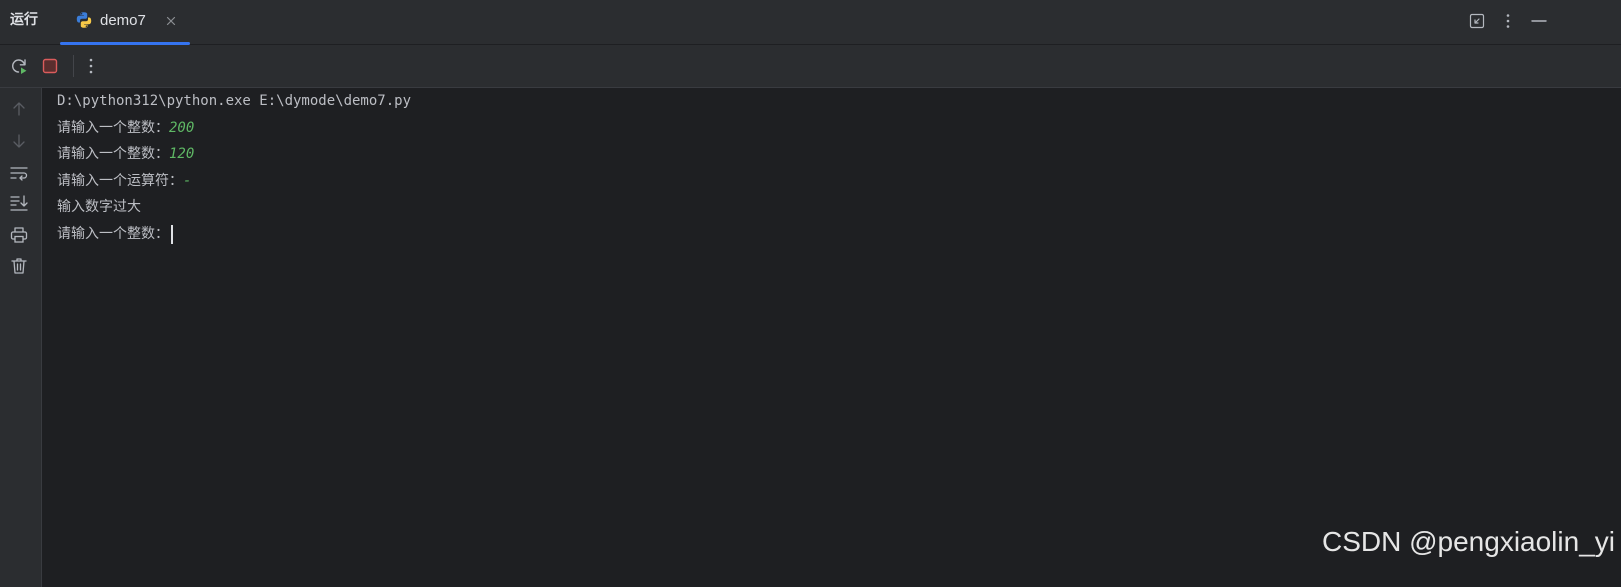  I want to click on tool-window-header: 运行 demo7, so click(810, 22).